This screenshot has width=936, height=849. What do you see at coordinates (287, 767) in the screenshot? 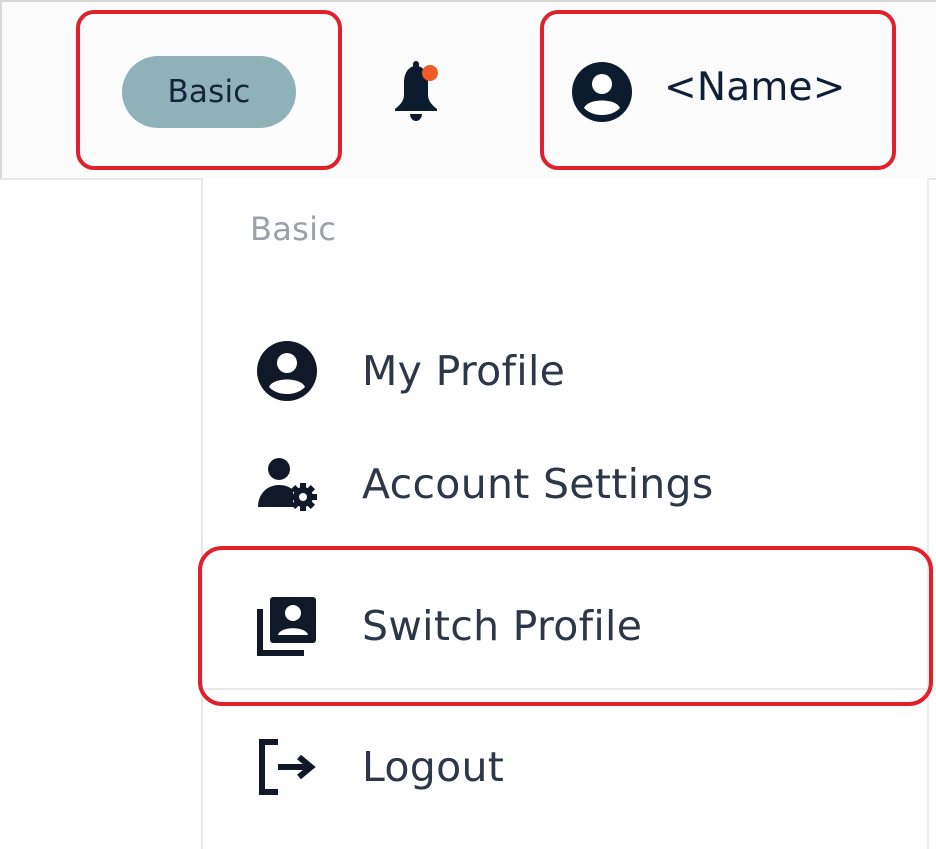
I see `logout-icon` at bounding box center [287, 767].